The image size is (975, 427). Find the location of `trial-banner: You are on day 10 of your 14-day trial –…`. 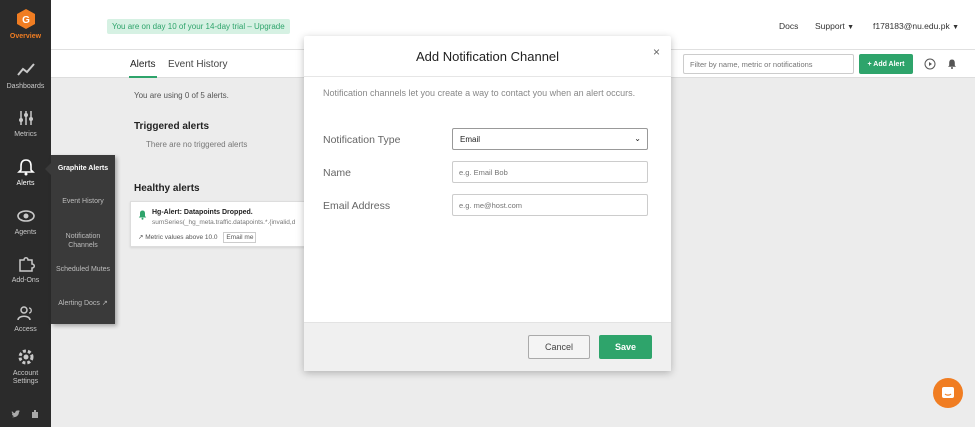

trial-banner: You are on day 10 of your 14-day trial –… is located at coordinates (198, 26).